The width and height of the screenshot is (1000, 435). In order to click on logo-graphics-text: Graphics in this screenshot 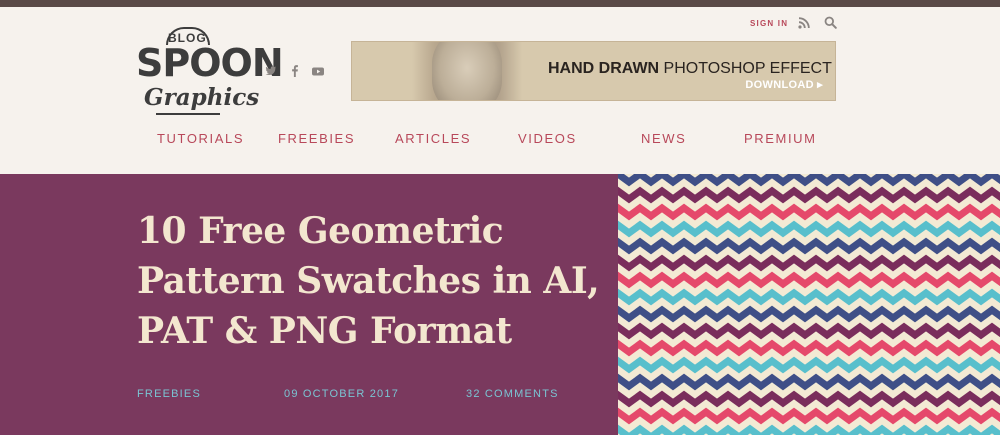, I will do `click(202, 97)`.